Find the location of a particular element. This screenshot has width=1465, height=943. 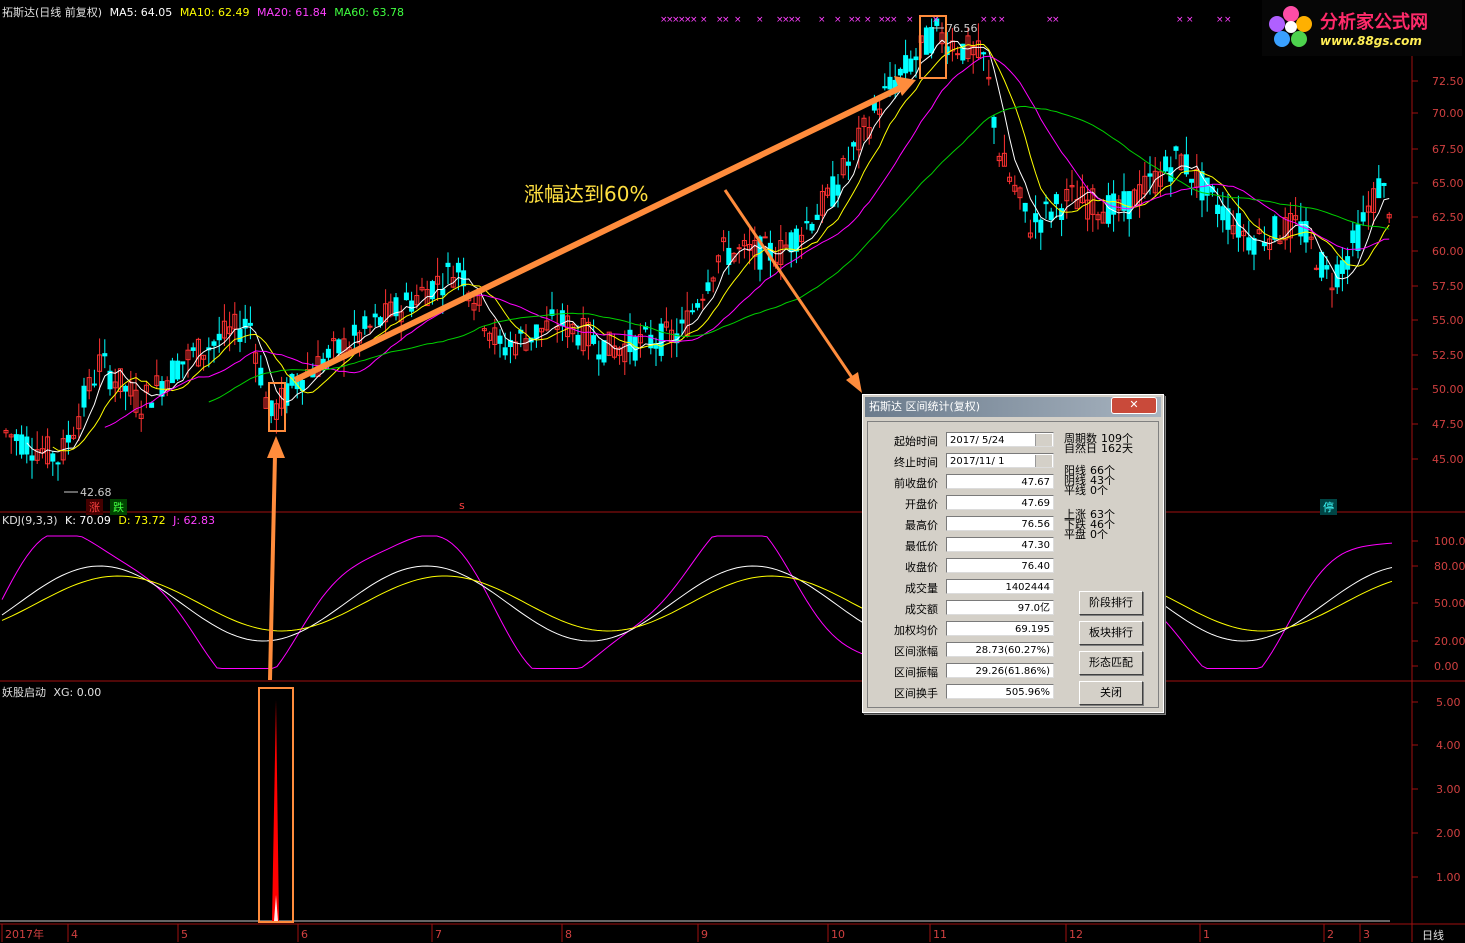

stat-label: 成交量 is located at coordinates (921, 588).